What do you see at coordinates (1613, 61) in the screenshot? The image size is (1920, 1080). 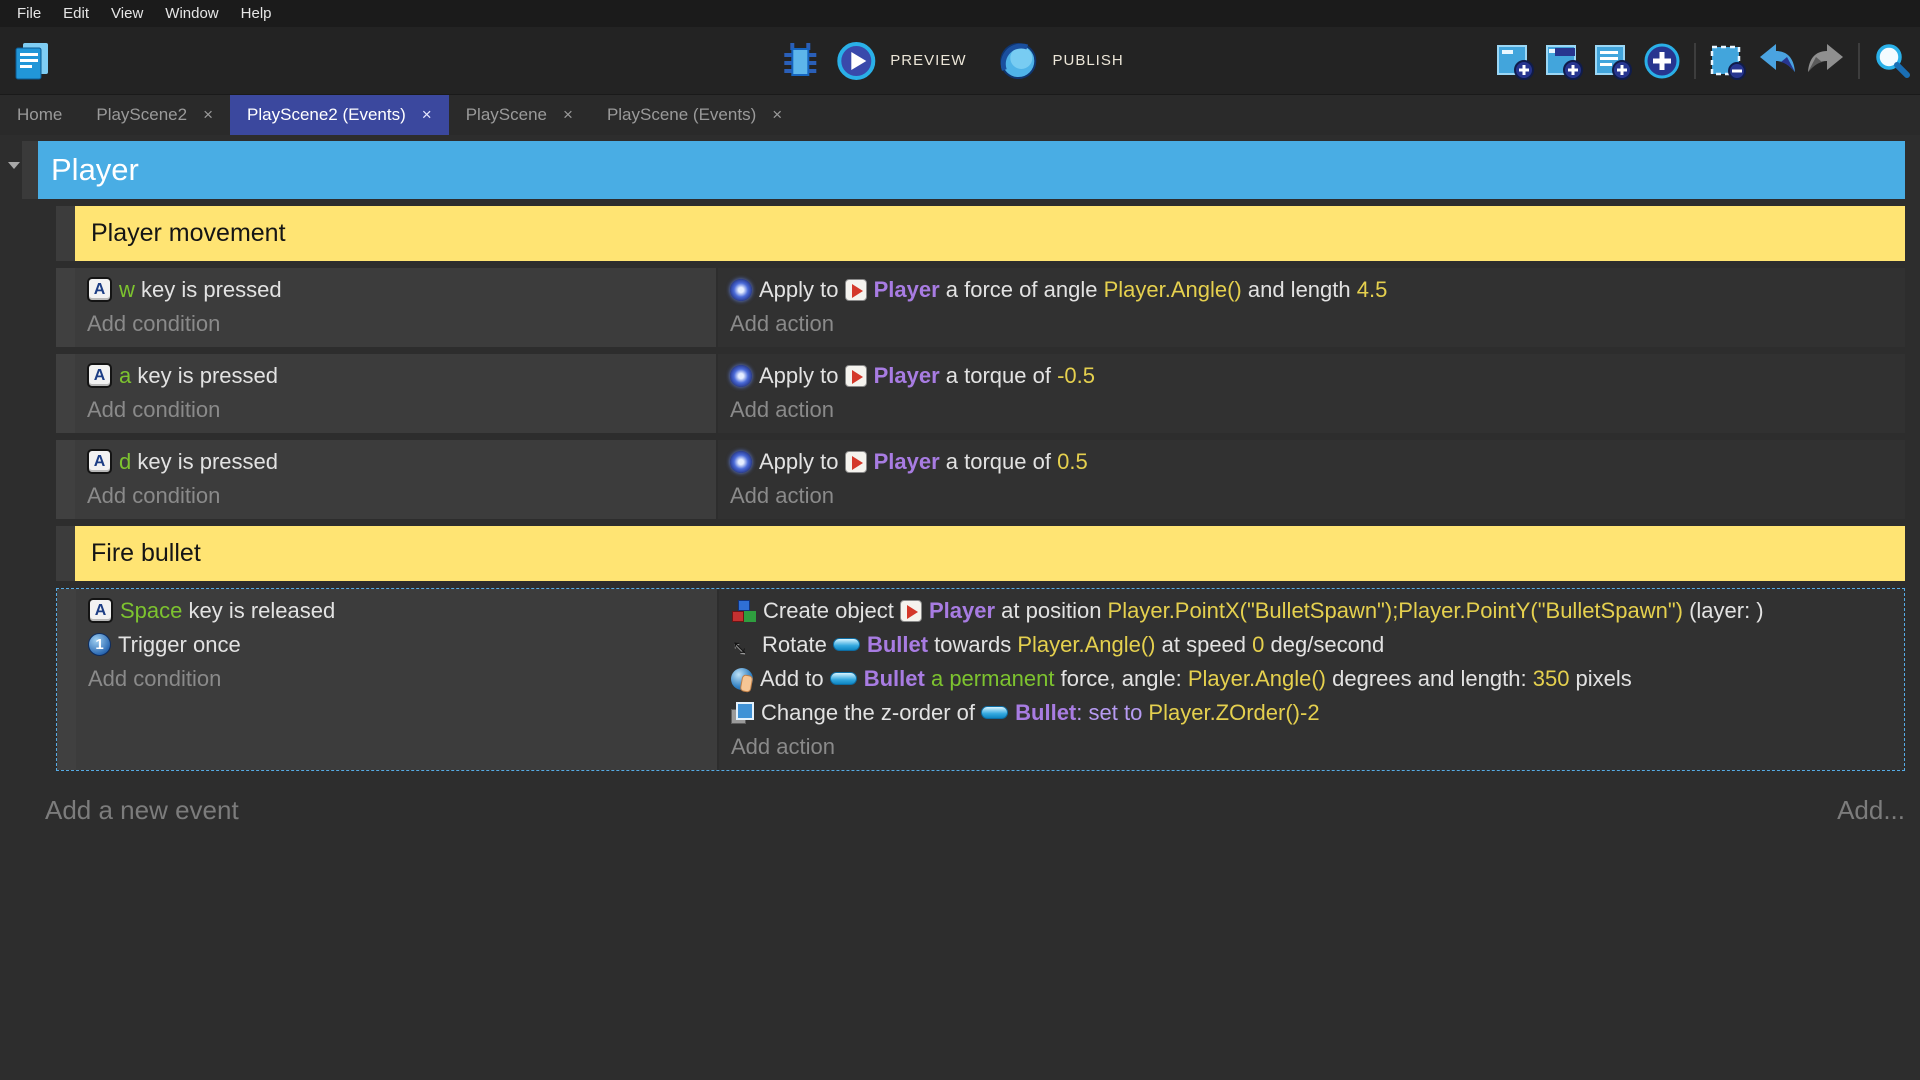 I see `add-comment-icon` at bounding box center [1613, 61].